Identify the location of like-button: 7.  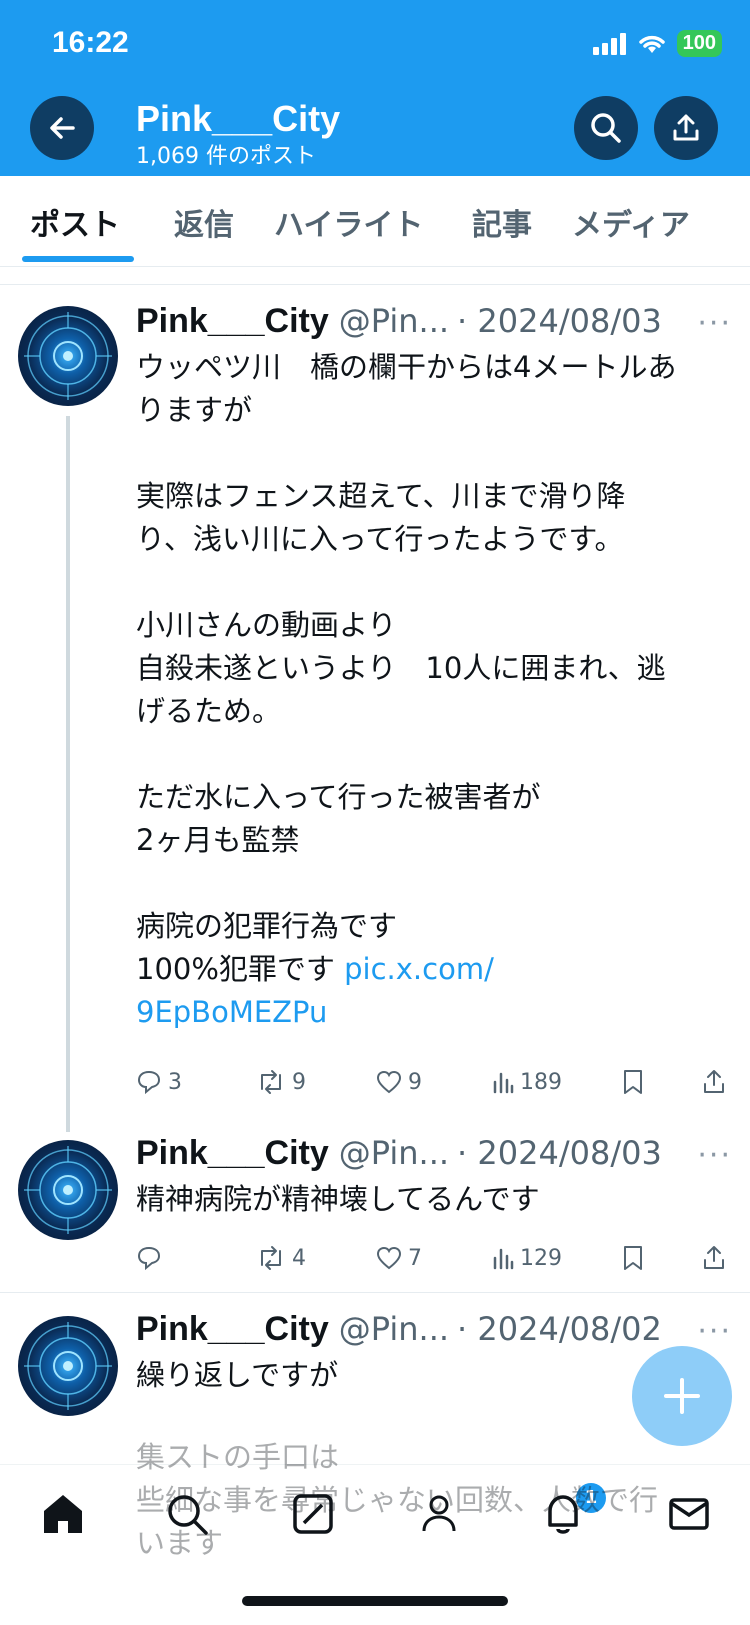
(399, 1258).